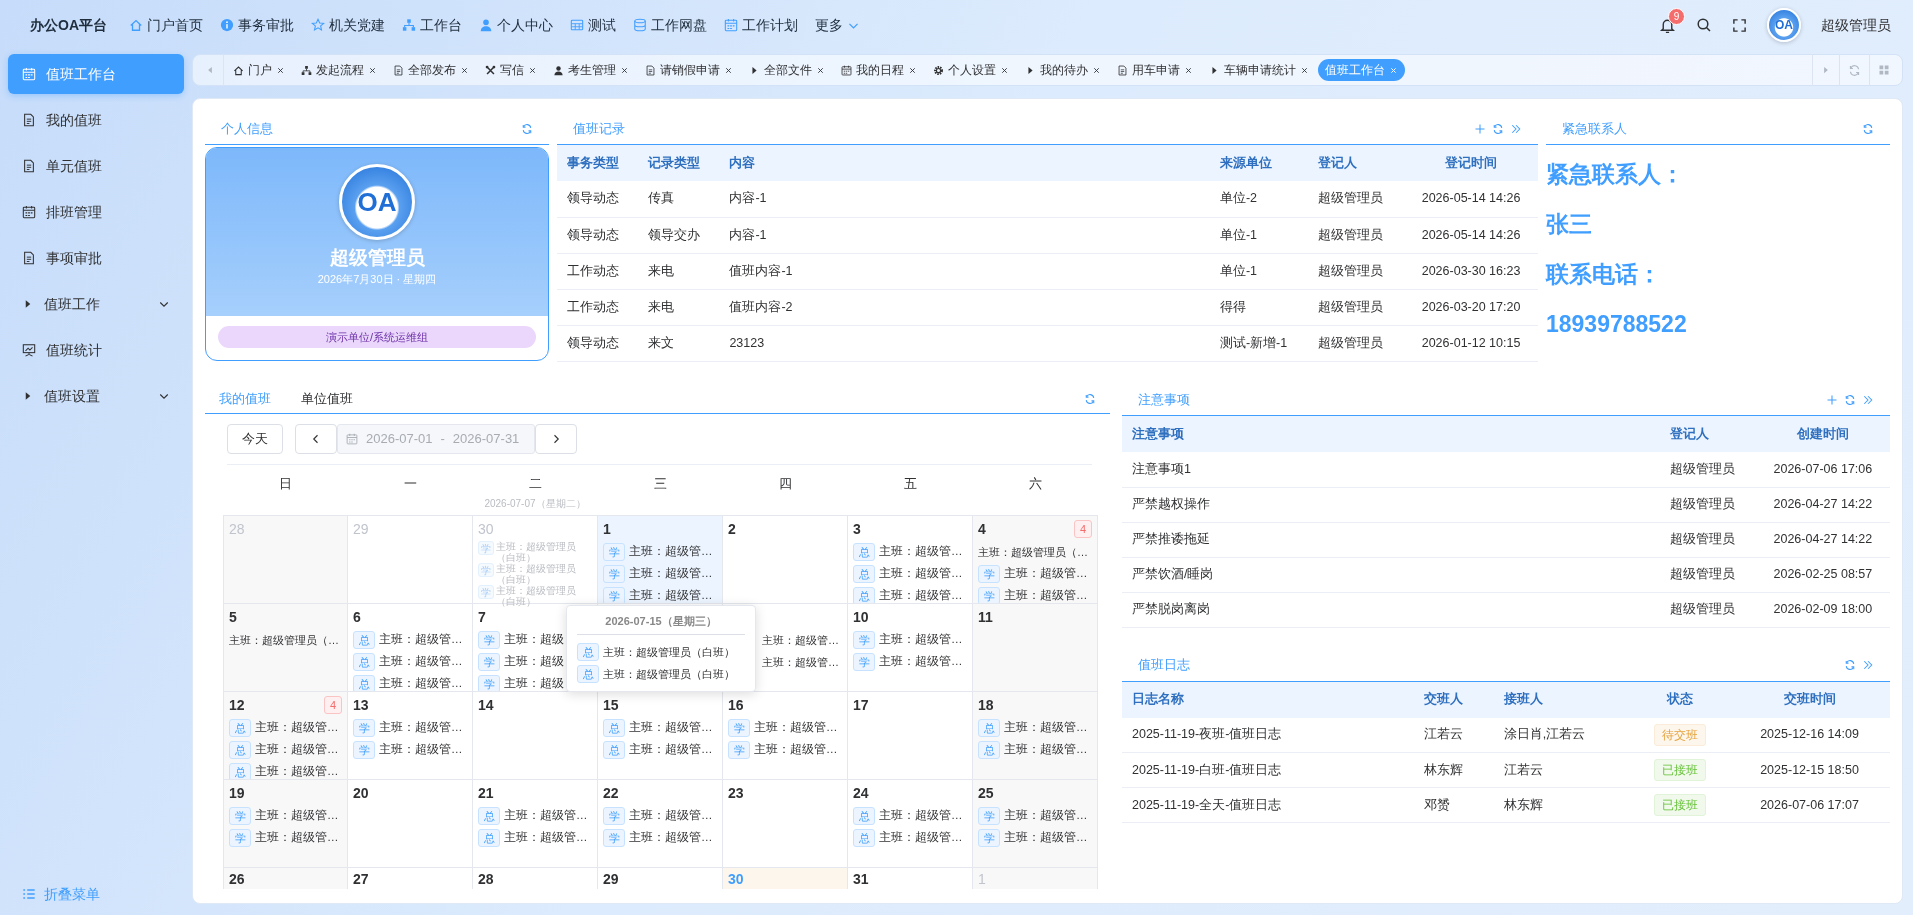 This screenshot has height=915, width=1913. I want to click on sidebar-item: 值班统计, so click(96, 350).